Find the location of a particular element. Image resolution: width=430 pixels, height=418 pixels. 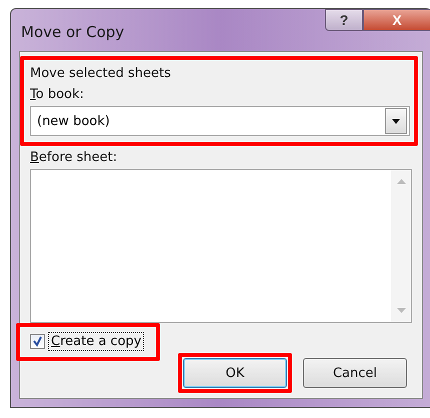

dialog-button: Cancel is located at coordinates (355, 373).